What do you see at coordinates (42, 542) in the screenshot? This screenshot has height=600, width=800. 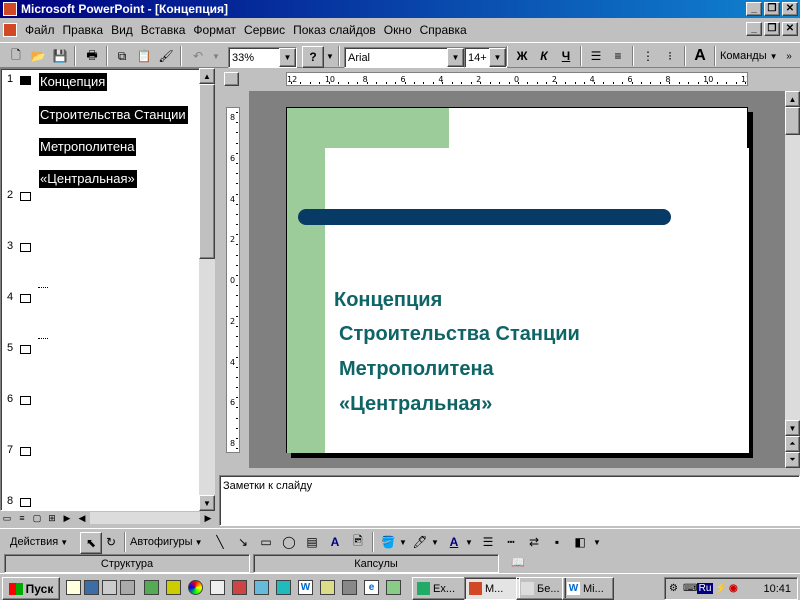 I see `actions-menu: Действия ▼` at bounding box center [42, 542].